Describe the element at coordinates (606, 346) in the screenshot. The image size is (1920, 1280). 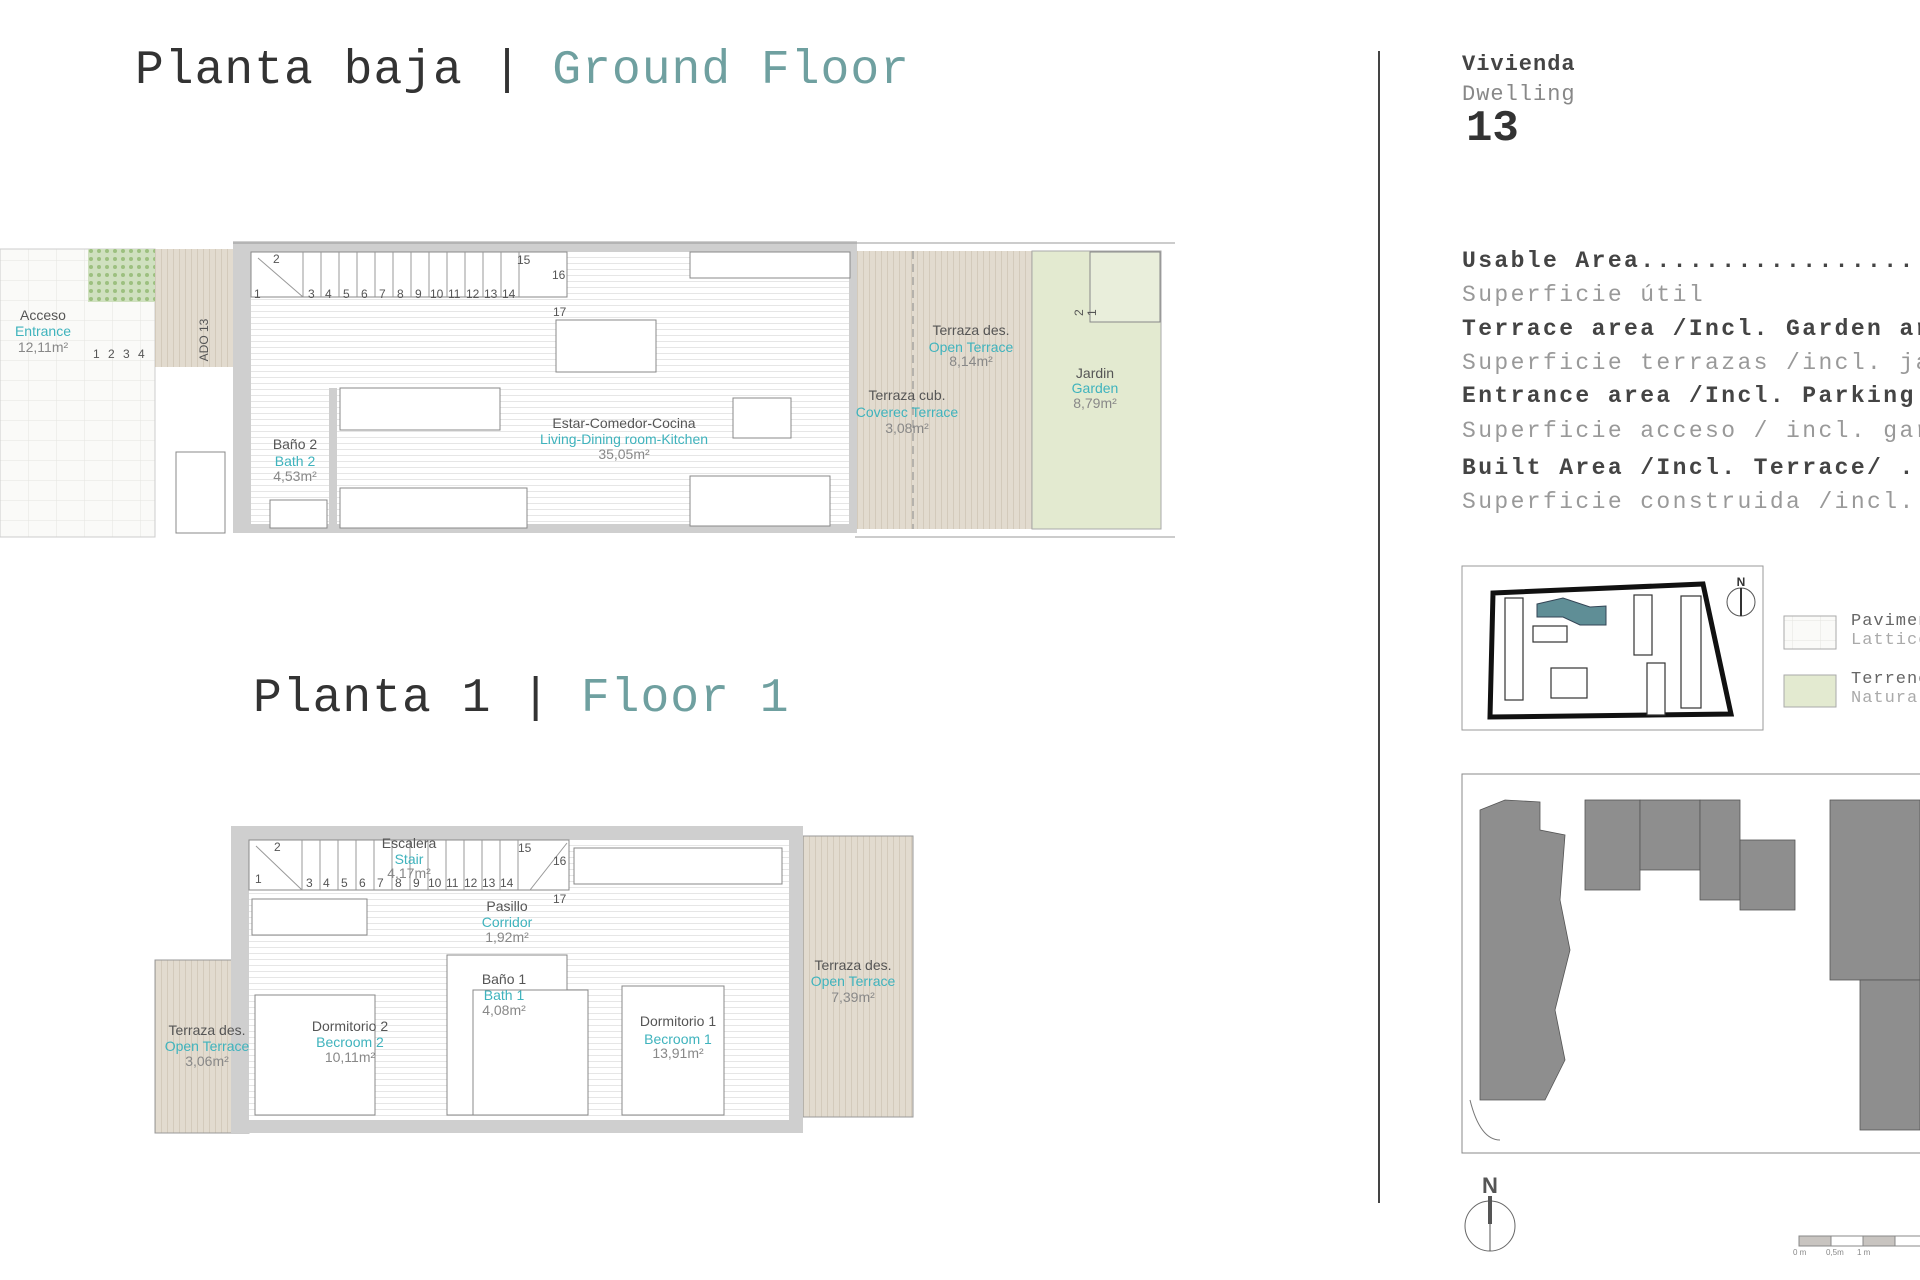
I see `dining-table` at that location.